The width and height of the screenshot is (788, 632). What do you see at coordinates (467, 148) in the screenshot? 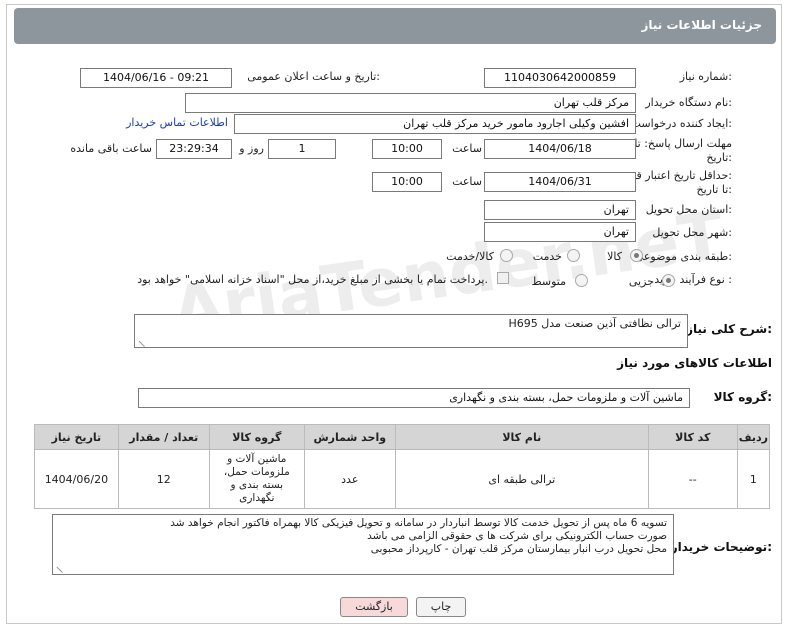
I see `deadline-time-label: ساعت` at bounding box center [467, 148].